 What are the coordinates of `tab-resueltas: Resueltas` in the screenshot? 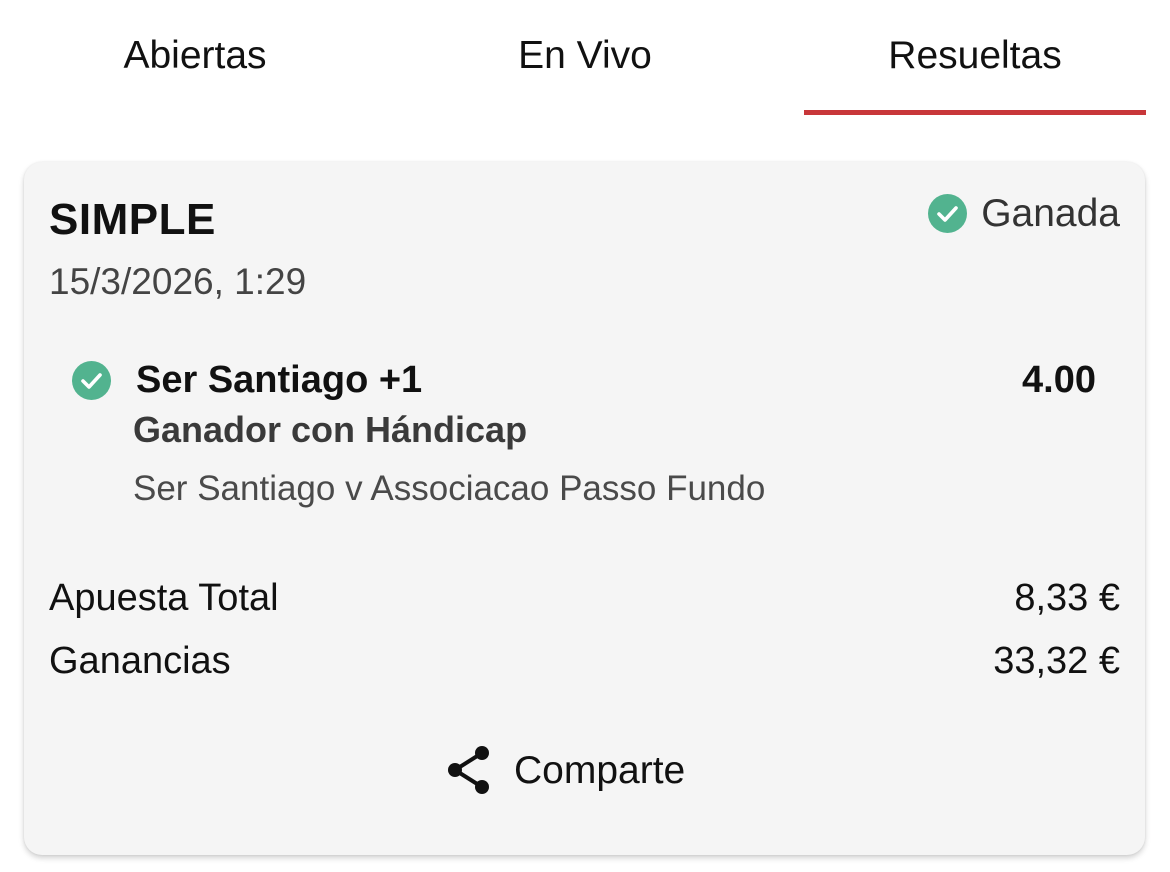 It's located at (975, 58).